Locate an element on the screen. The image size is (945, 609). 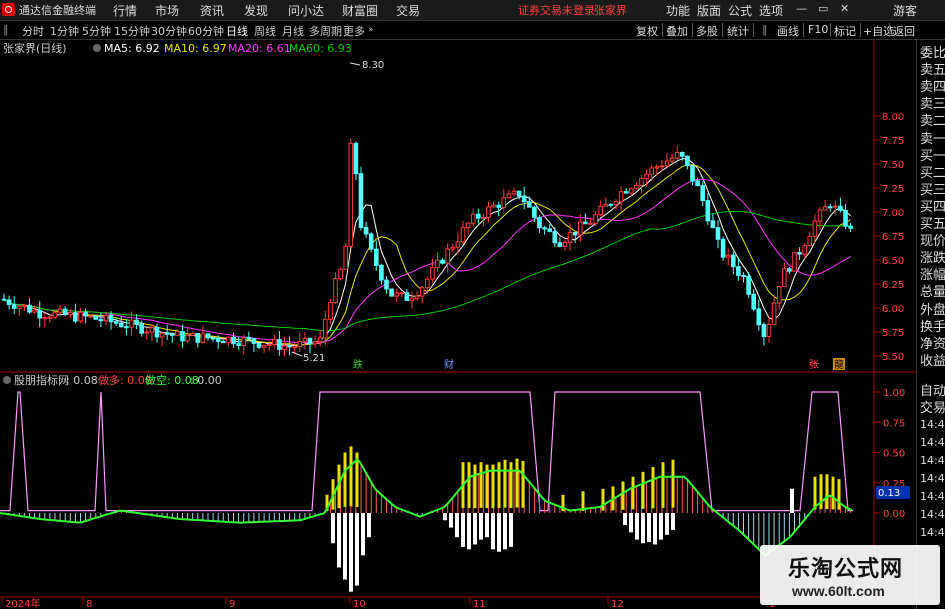
time-axis-label: 2024年 is located at coordinates (22, 603).